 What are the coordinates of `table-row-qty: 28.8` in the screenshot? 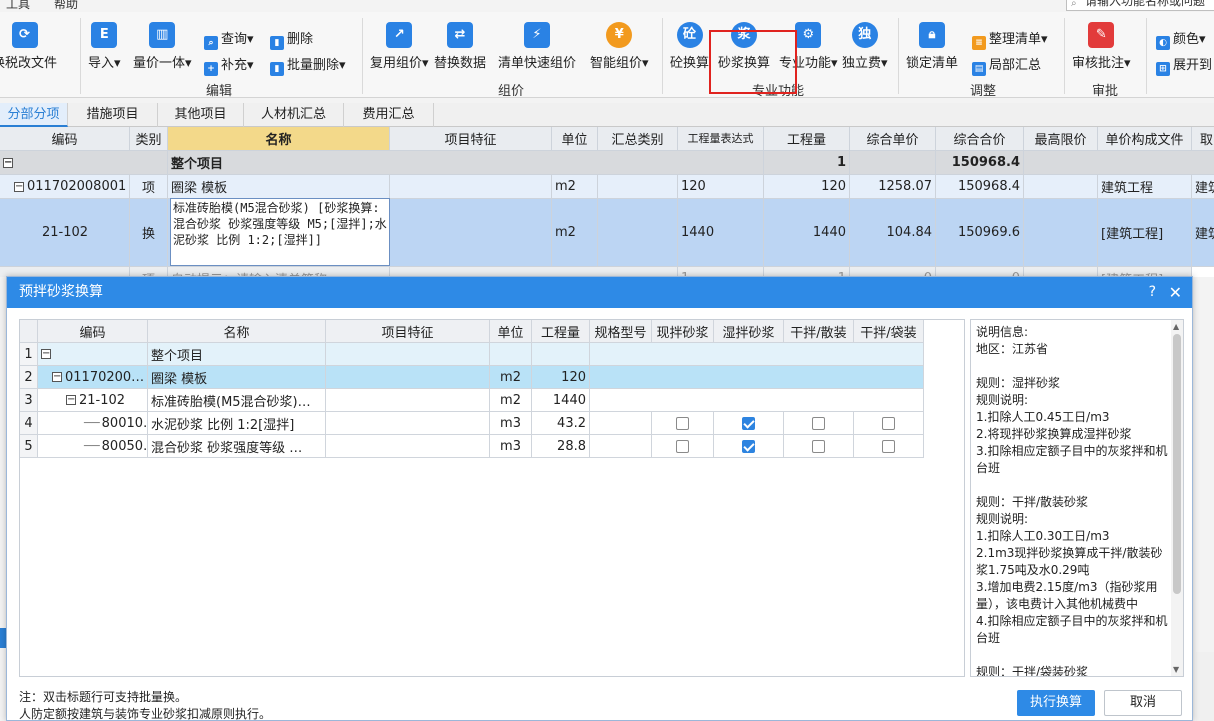 It's located at (561, 446).